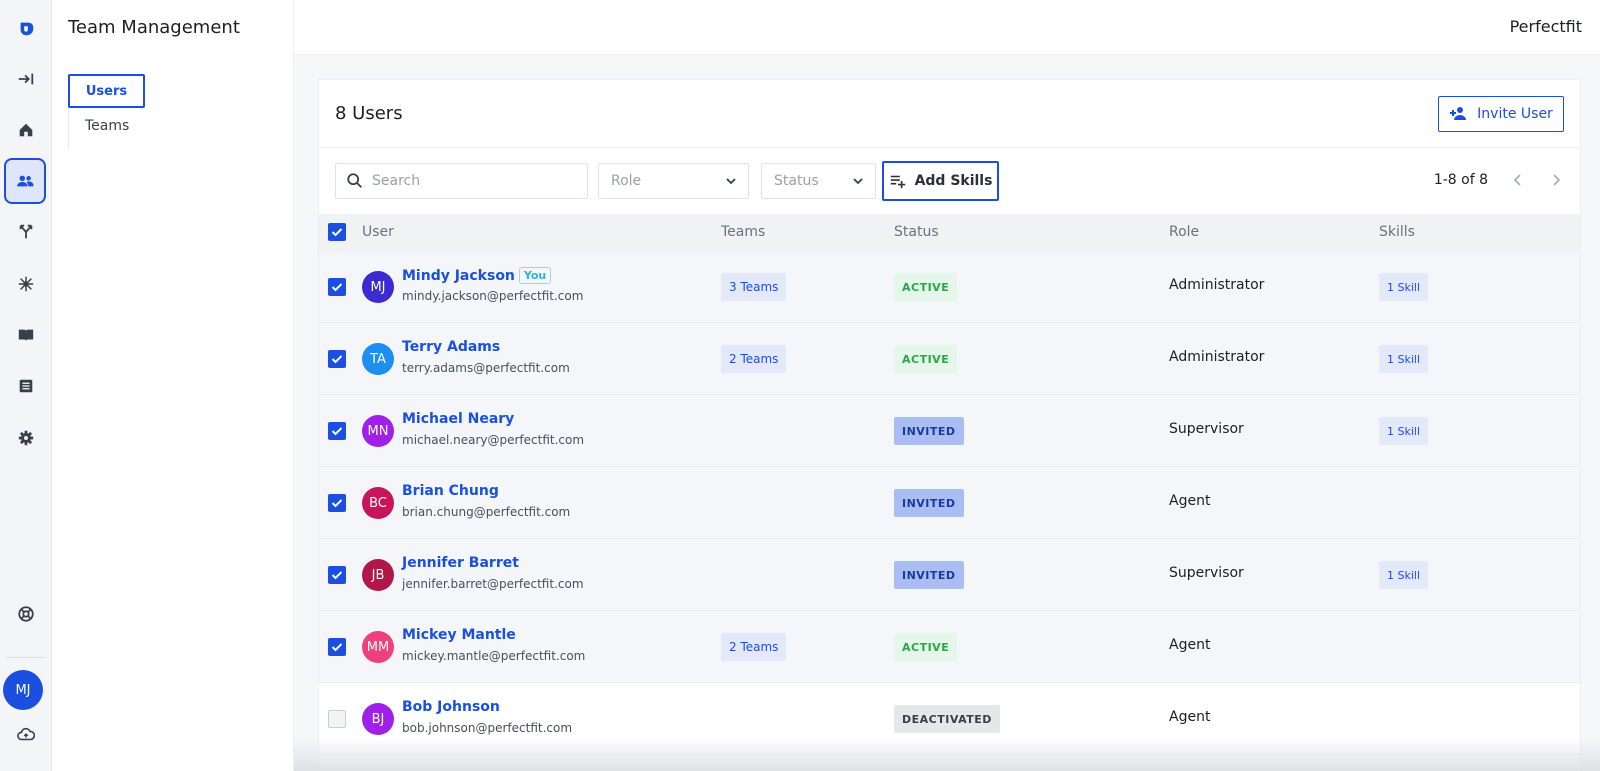 The image size is (1600, 771). Describe the element at coordinates (26, 438) in the screenshot. I see `settings-icon` at that location.